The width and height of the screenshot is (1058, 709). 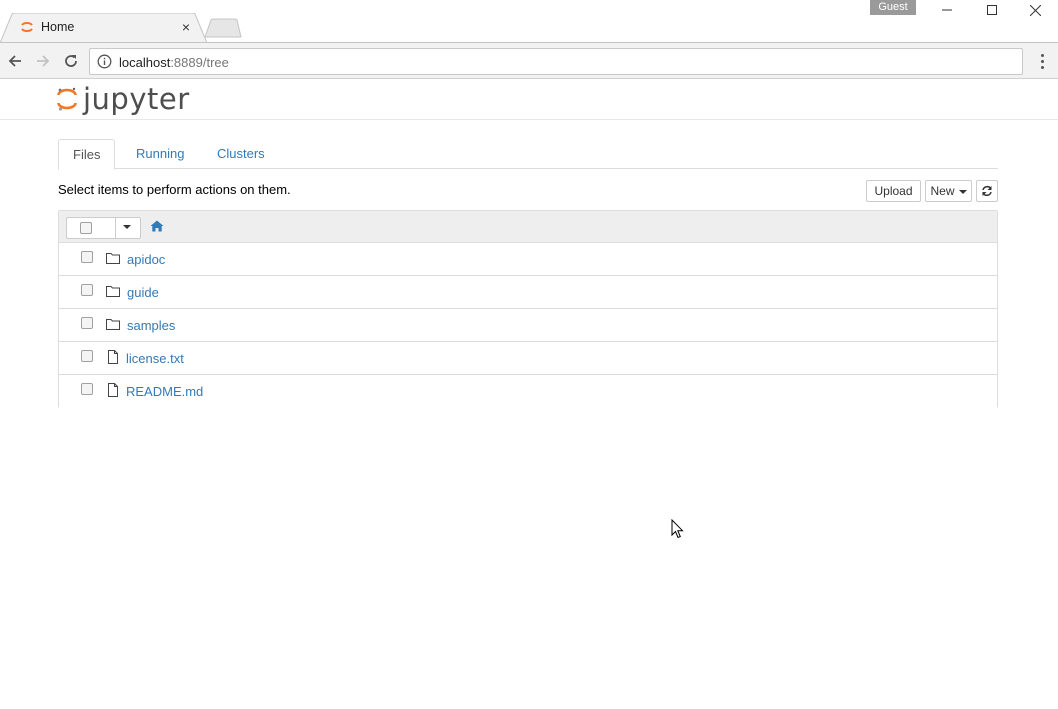 I want to click on refresh-button, so click(x=987, y=191).